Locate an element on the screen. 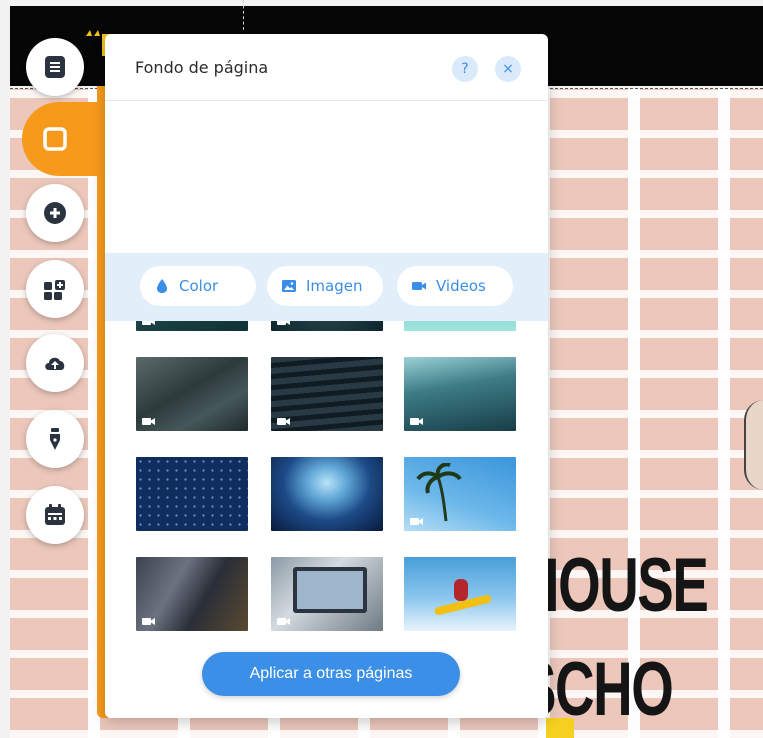 This screenshot has height=738, width=763. rail-apps-button is located at coordinates (55, 289).